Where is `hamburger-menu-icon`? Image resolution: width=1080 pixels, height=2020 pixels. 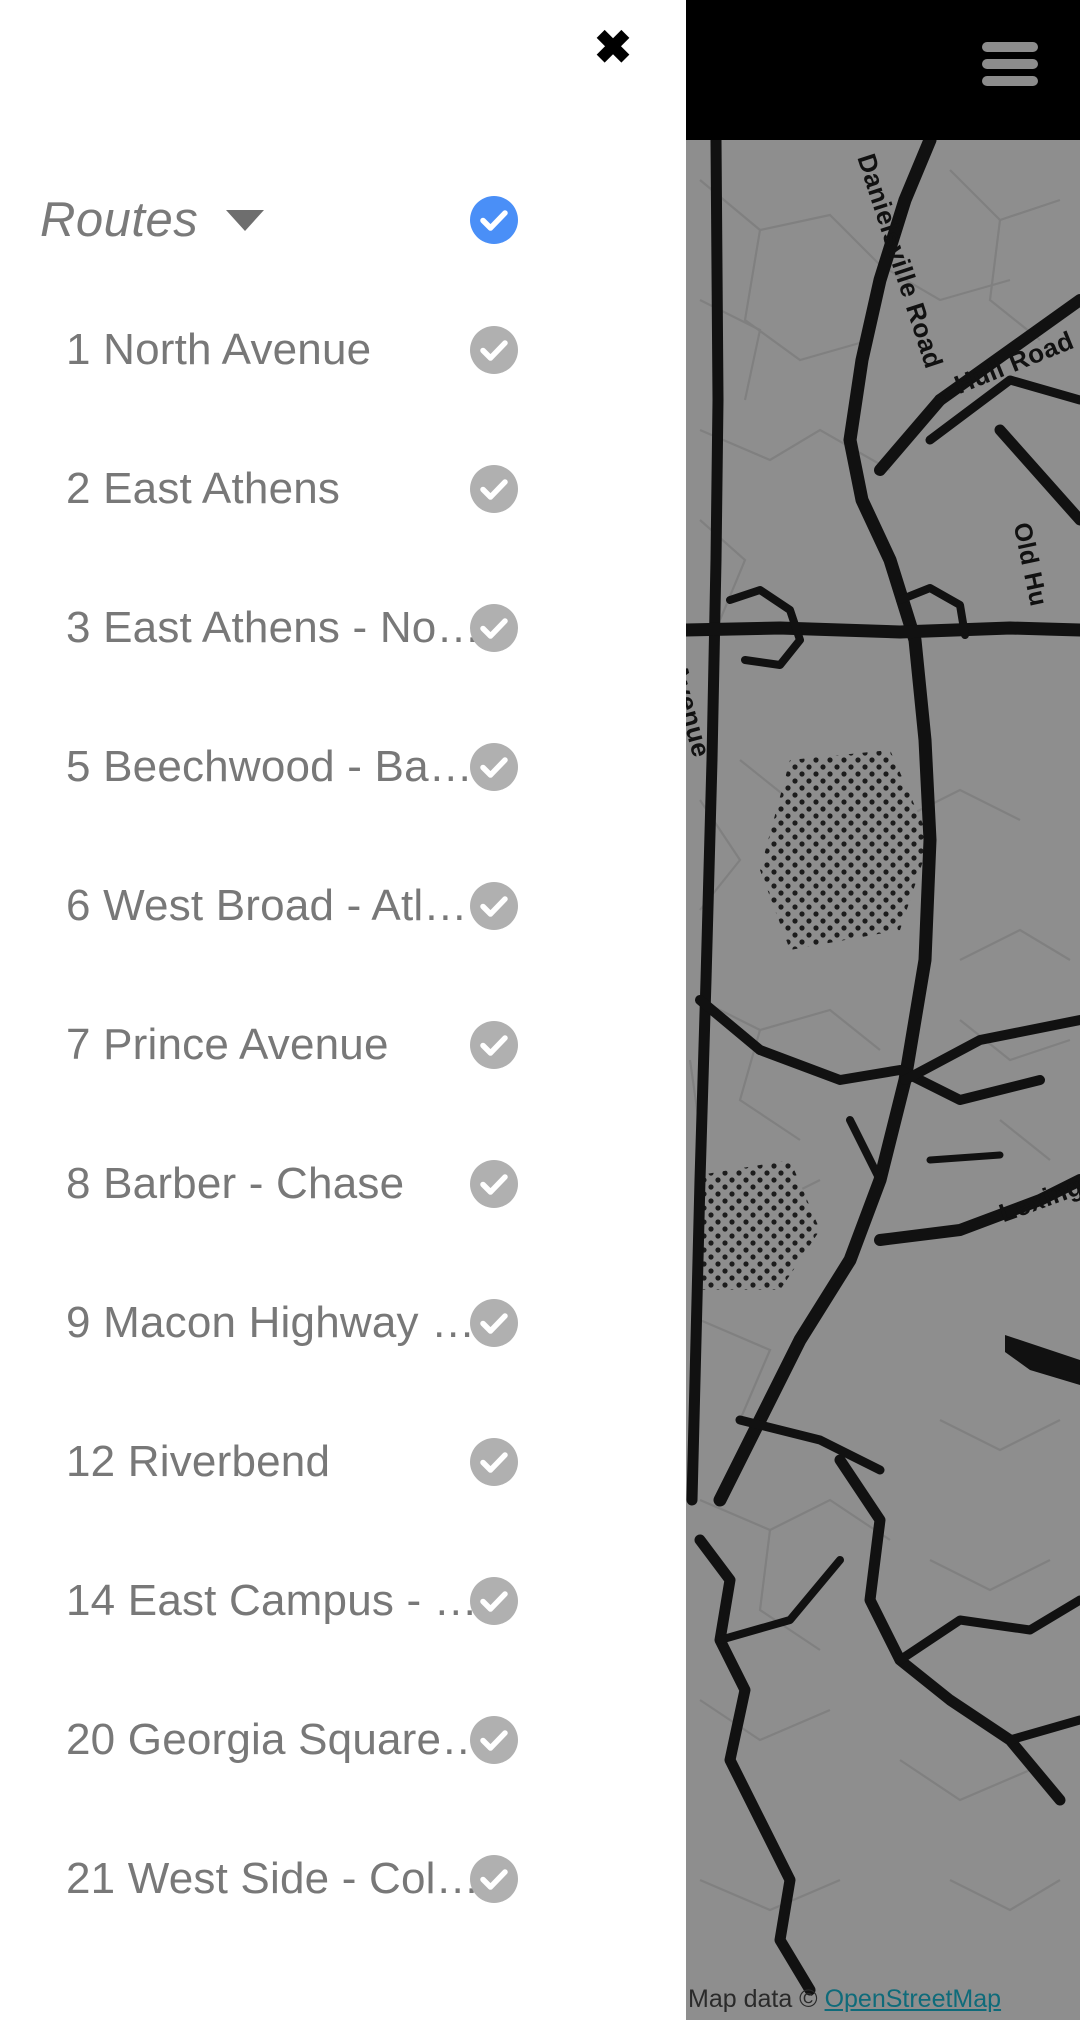 hamburger-menu-icon is located at coordinates (1010, 64).